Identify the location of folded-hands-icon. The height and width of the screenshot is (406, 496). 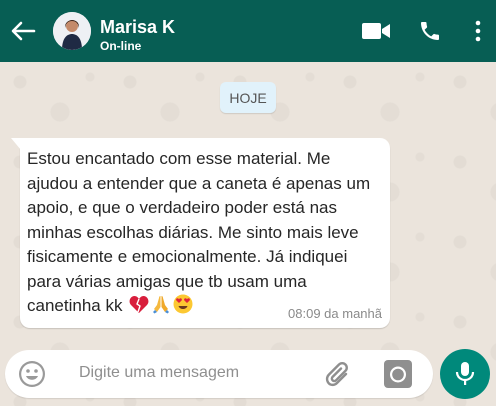
(161, 308).